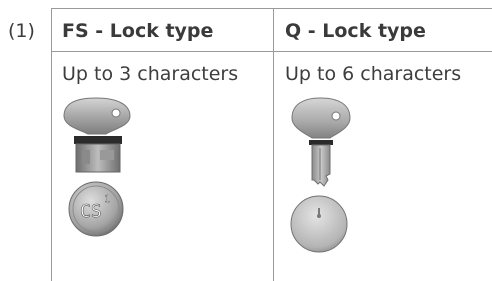 This screenshot has width=492, height=281. I want to click on column-divider-left, so click(51, 144).